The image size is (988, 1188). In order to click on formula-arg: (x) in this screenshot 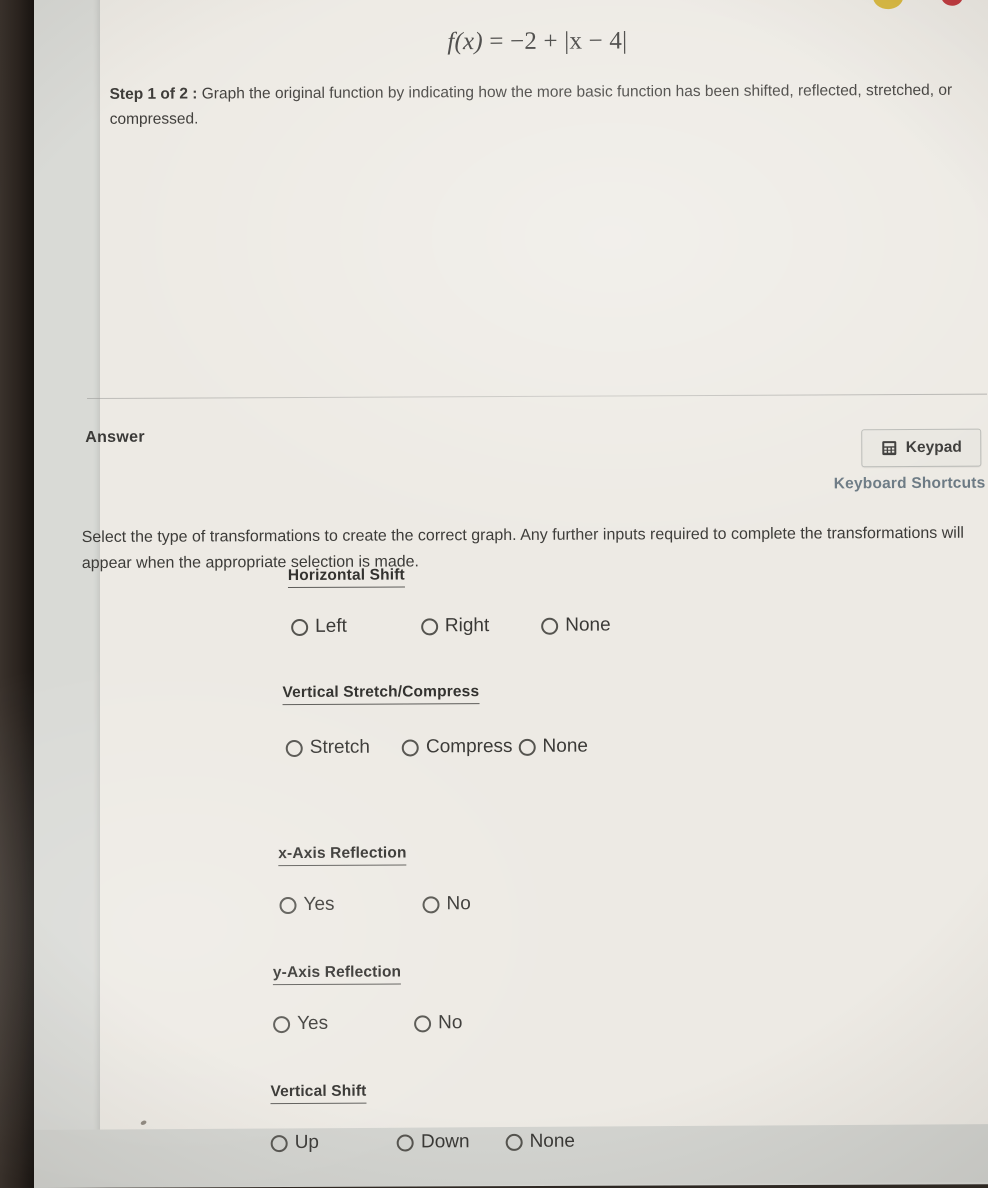, I will do `click(468, 42)`.